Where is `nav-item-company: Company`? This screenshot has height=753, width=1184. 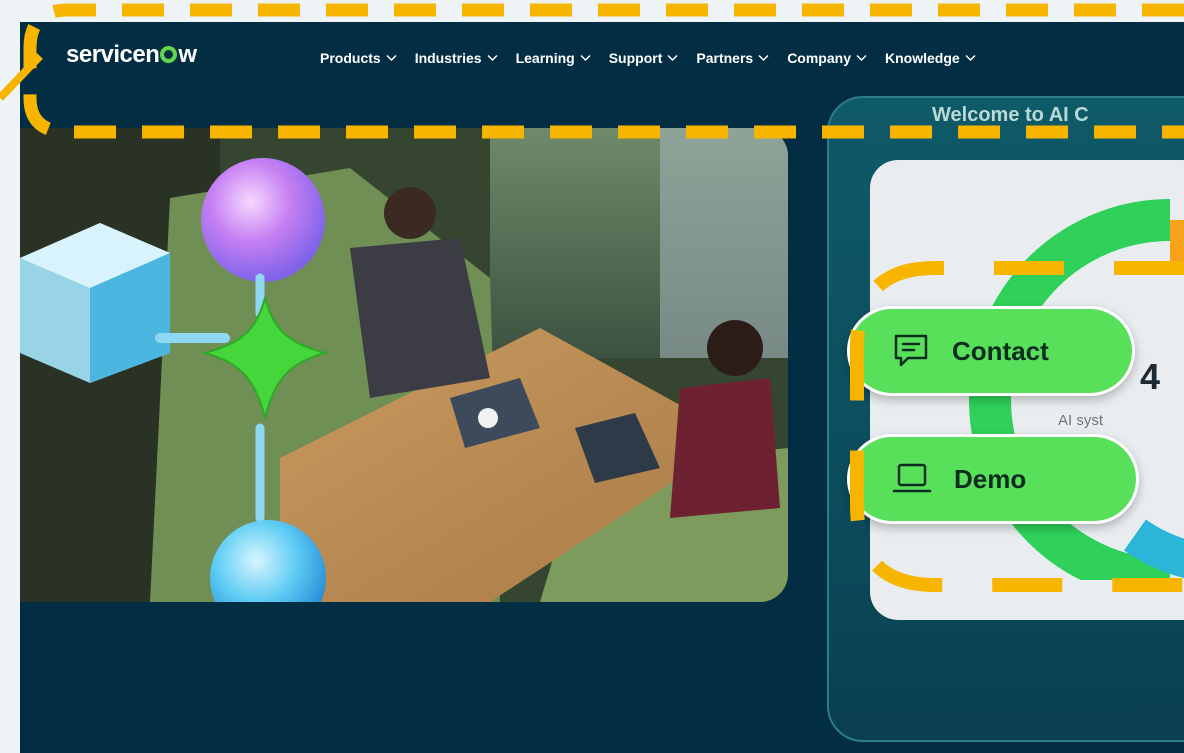
nav-item-company: Company is located at coordinates (827, 58).